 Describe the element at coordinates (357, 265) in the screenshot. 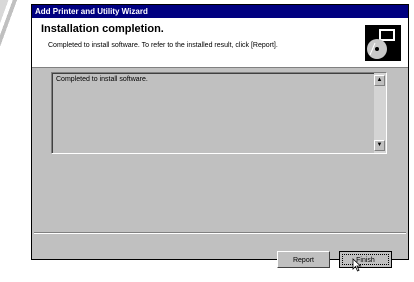

I see `mouse-cursor-icon` at that location.